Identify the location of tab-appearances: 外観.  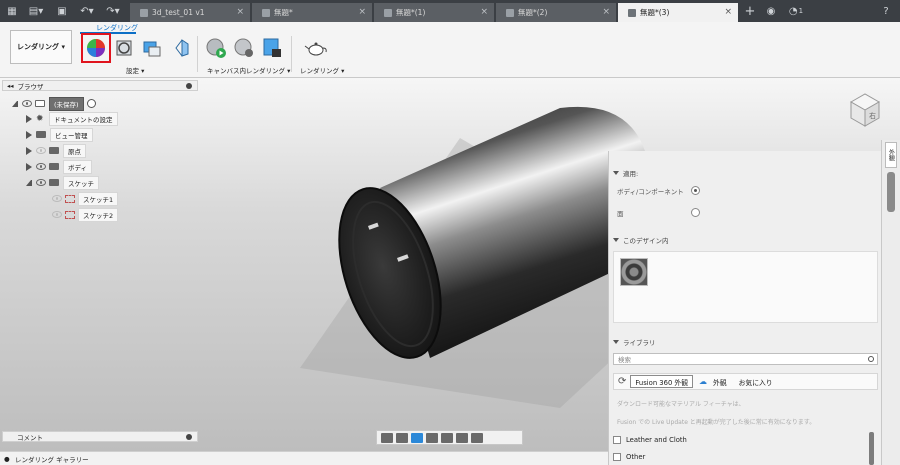
(720, 381).